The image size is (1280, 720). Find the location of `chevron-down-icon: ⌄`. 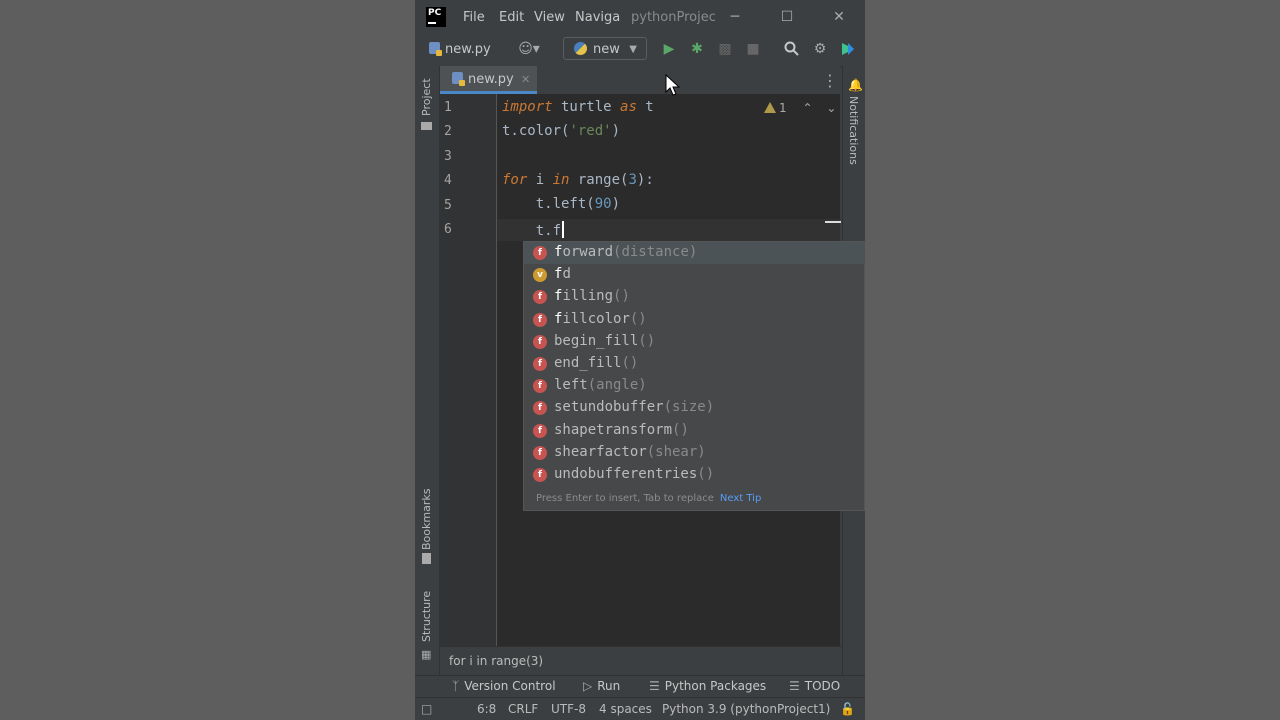

chevron-down-icon: ⌄ is located at coordinates (831, 108).